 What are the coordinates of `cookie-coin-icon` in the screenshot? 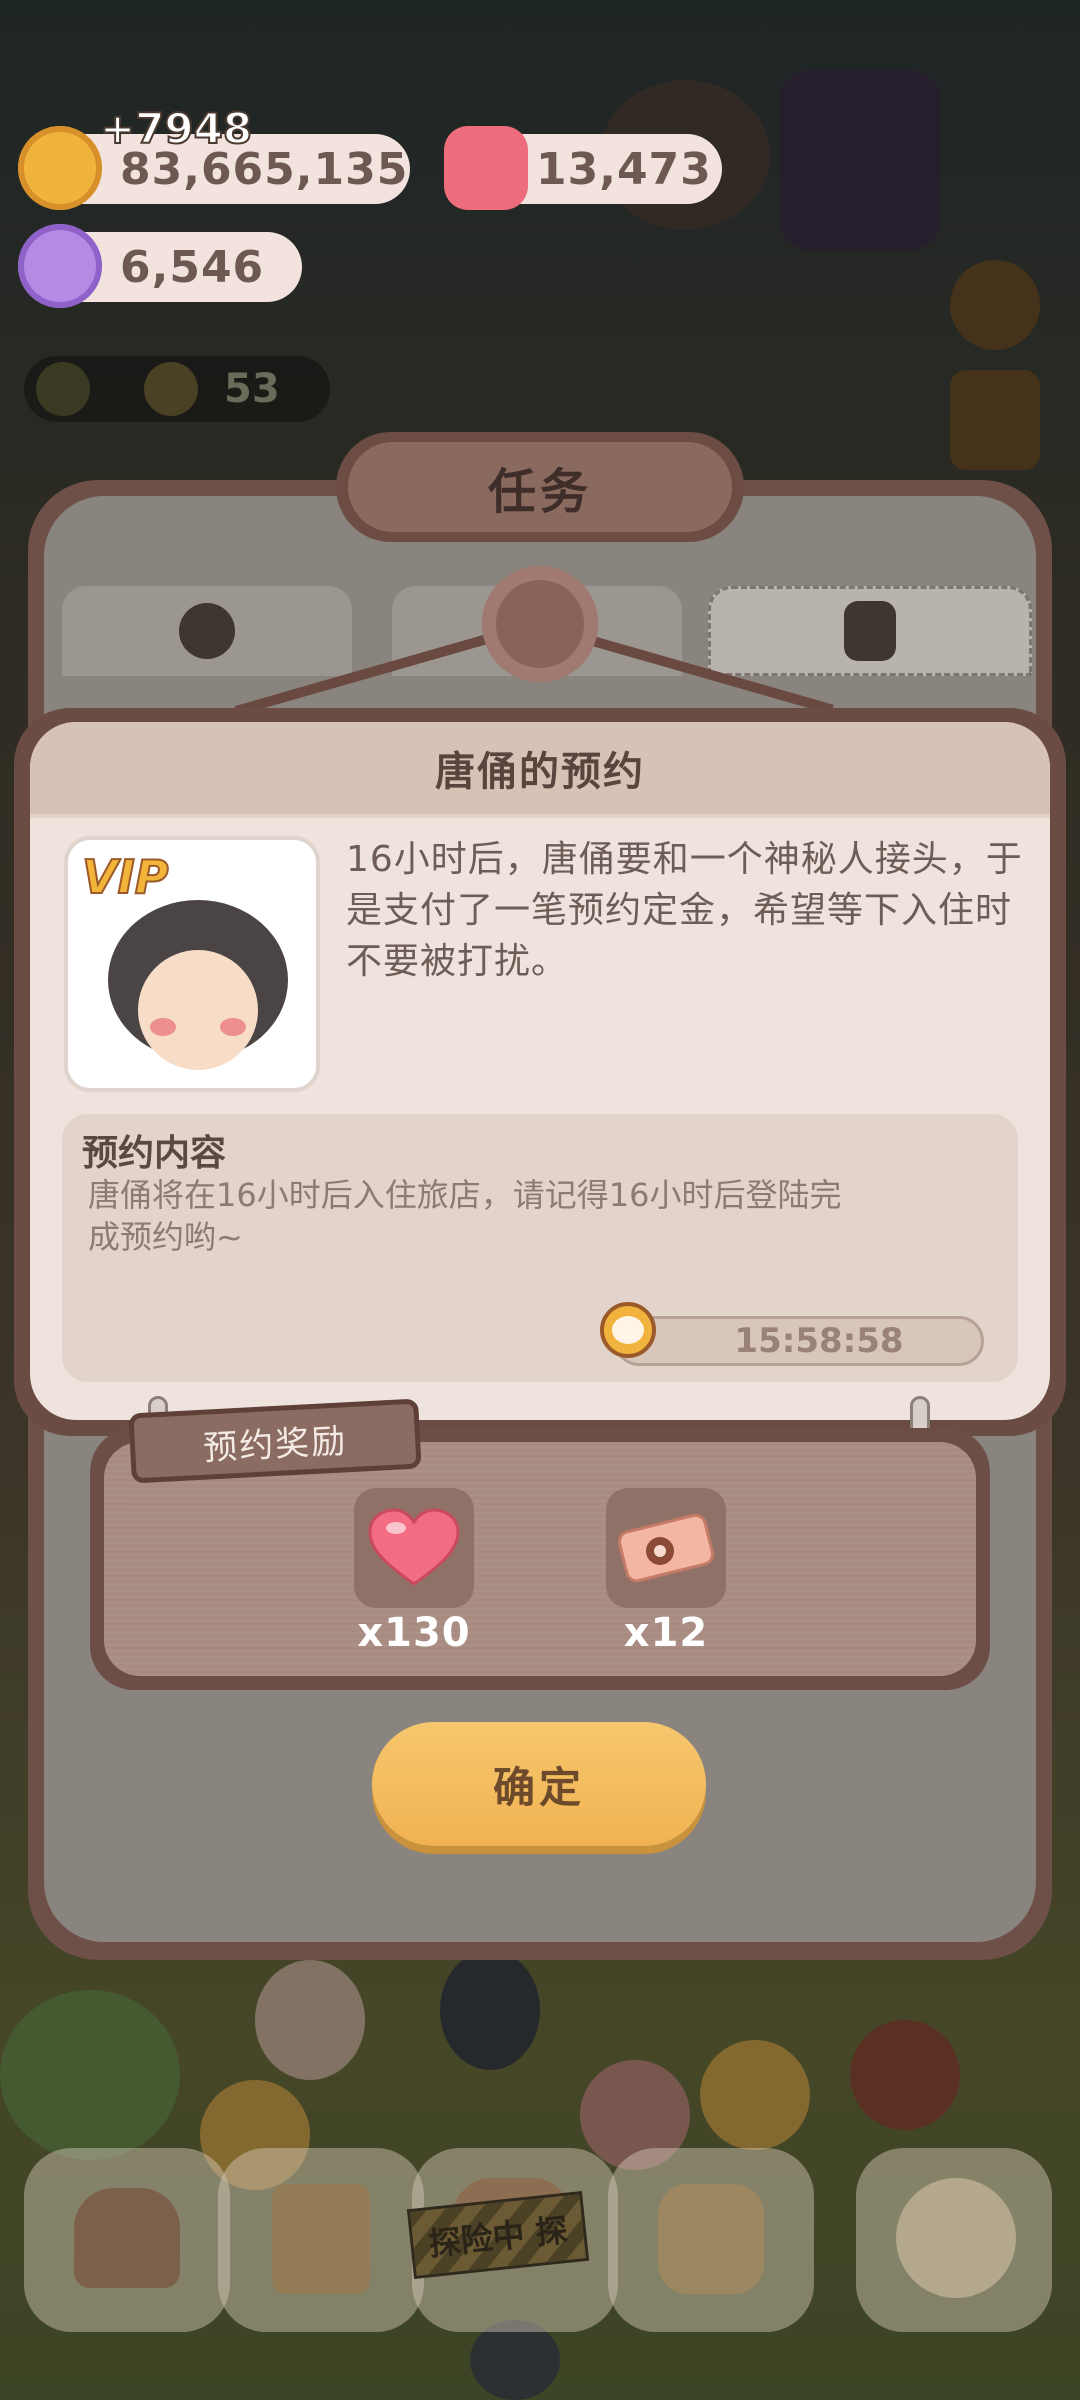 It's located at (60, 168).